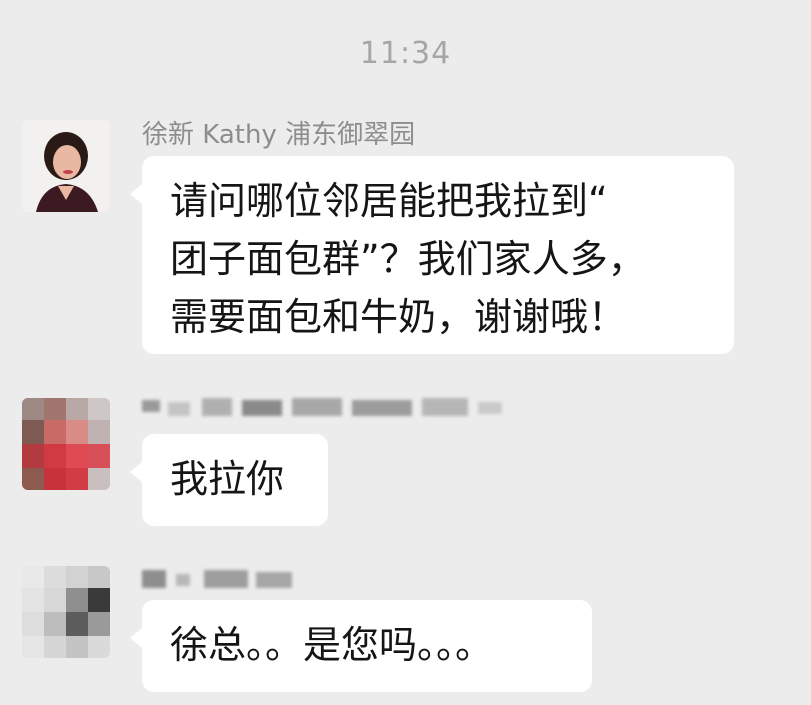 The width and height of the screenshot is (811, 705). I want to click on message-text: 我拉你, so click(227, 479).